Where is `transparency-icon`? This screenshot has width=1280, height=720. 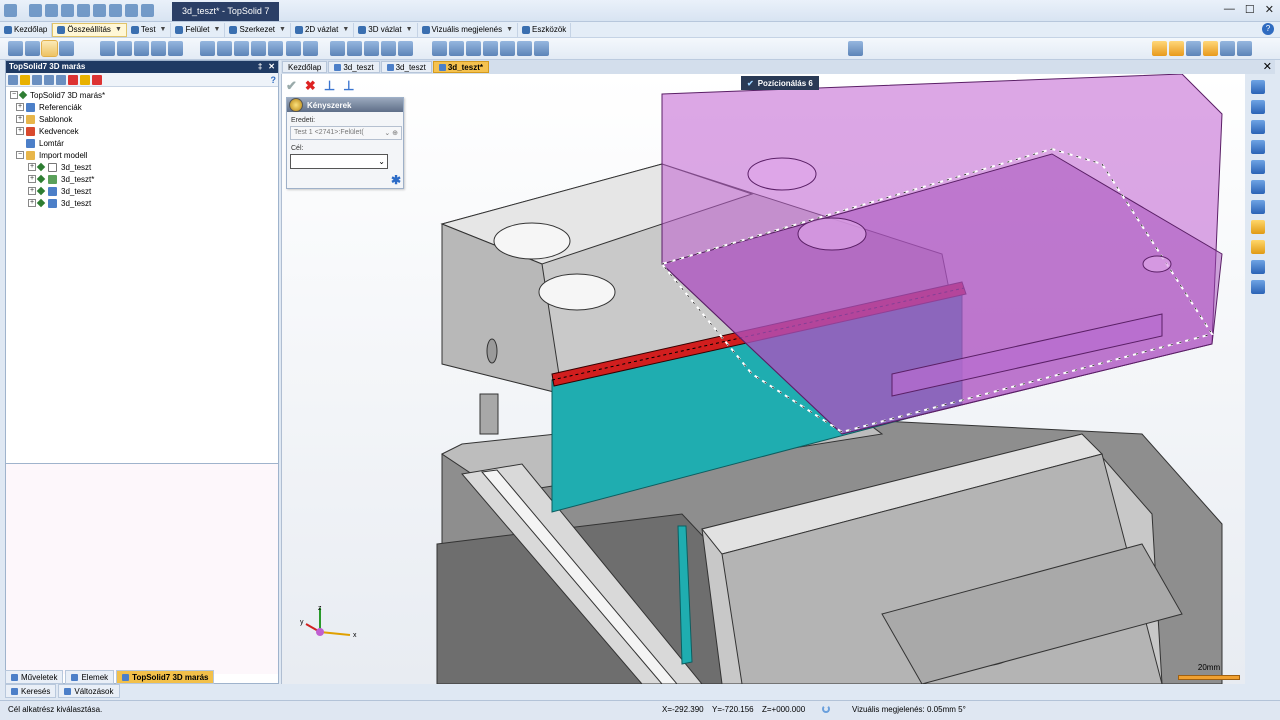 transparency-icon is located at coordinates (490, 48).